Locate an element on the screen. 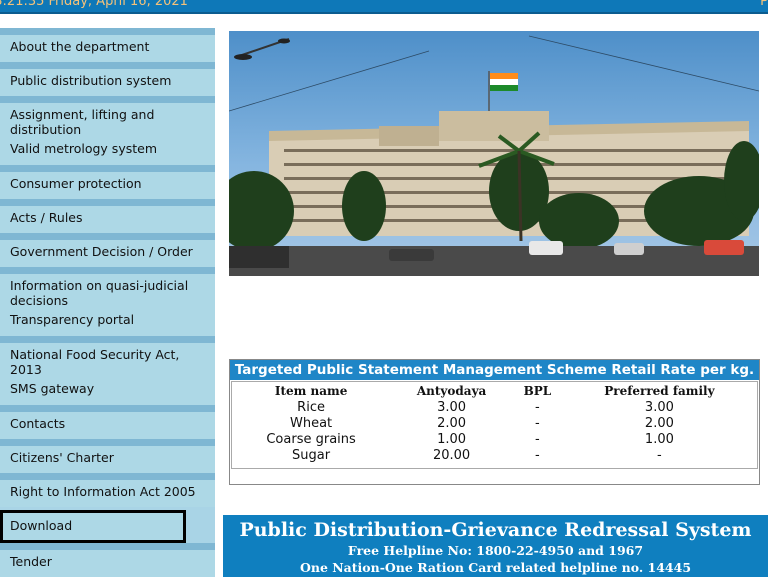  table-row: Wheat 2.00 - 2.00 is located at coordinates (494, 423).